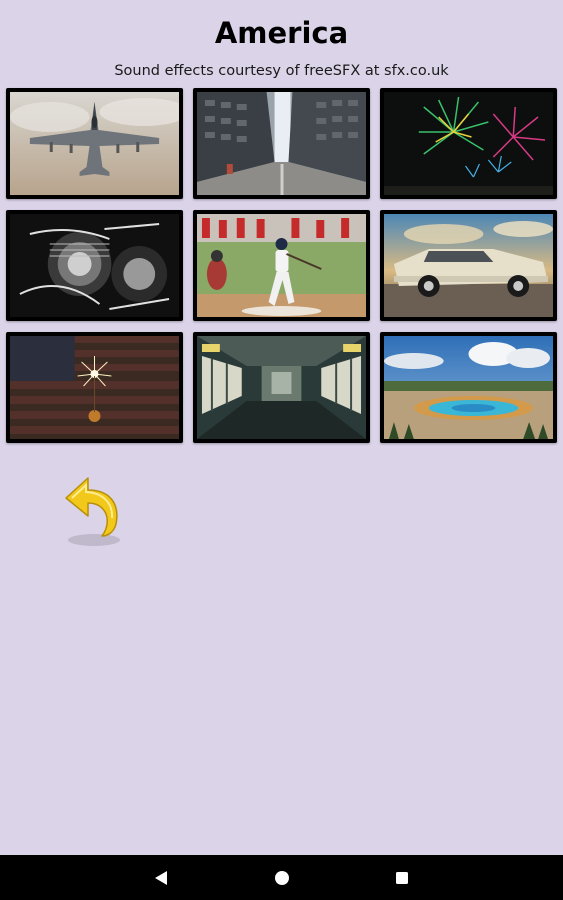  I want to click on baseball-batter-image, so click(281, 265).